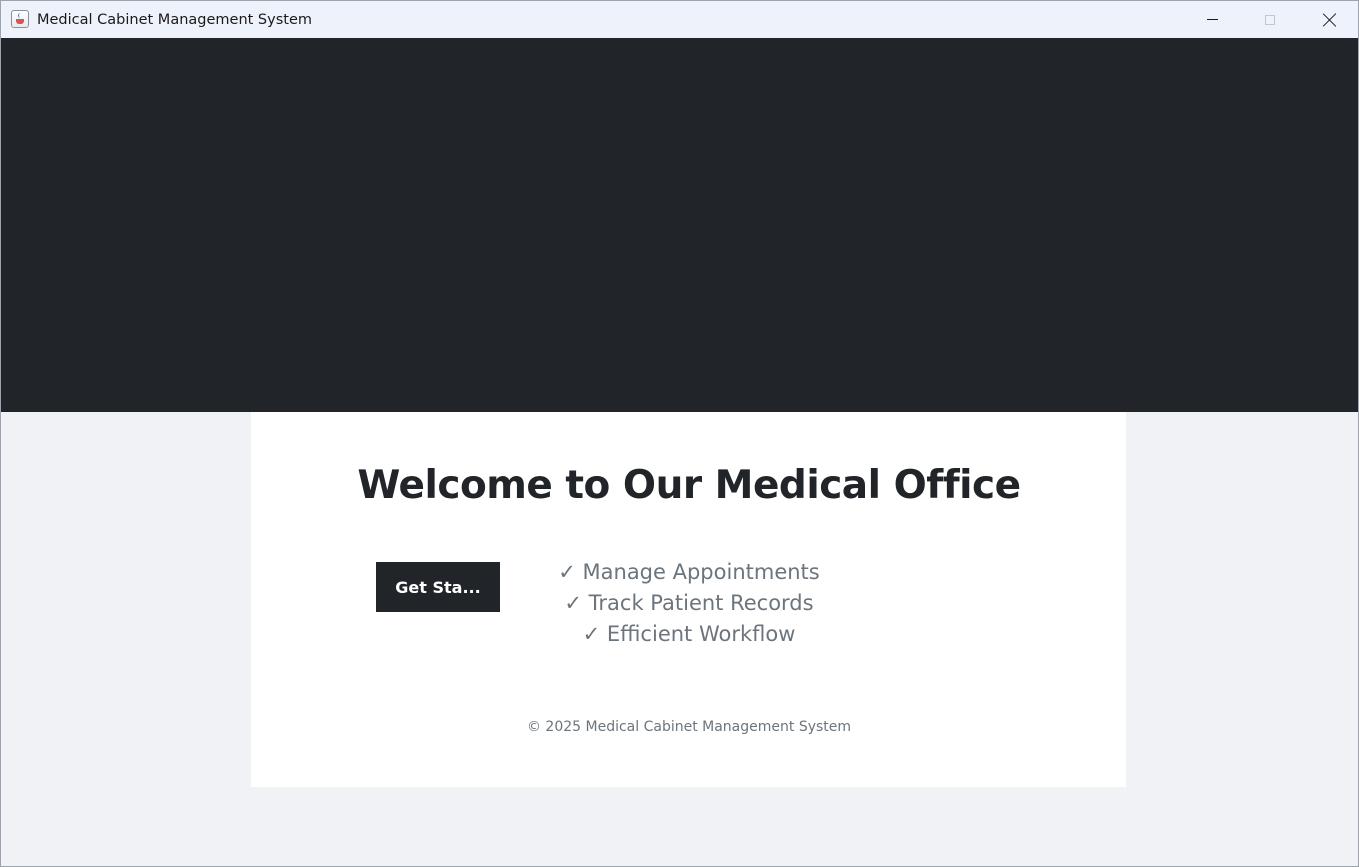  I want to click on copyright-footer: © 2025 Medical Cabinet Management System, so click(689, 727).